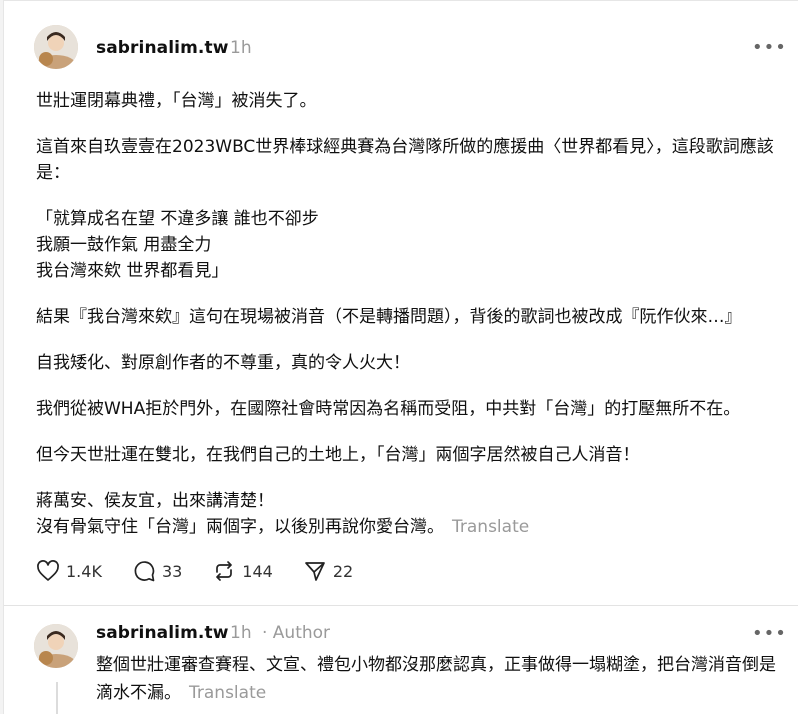 This screenshot has height=714, width=798. What do you see at coordinates (176, 101) in the screenshot?
I see `post-paragraph: 世壯運閉幕典禮，「台灣」被消失了。` at bounding box center [176, 101].